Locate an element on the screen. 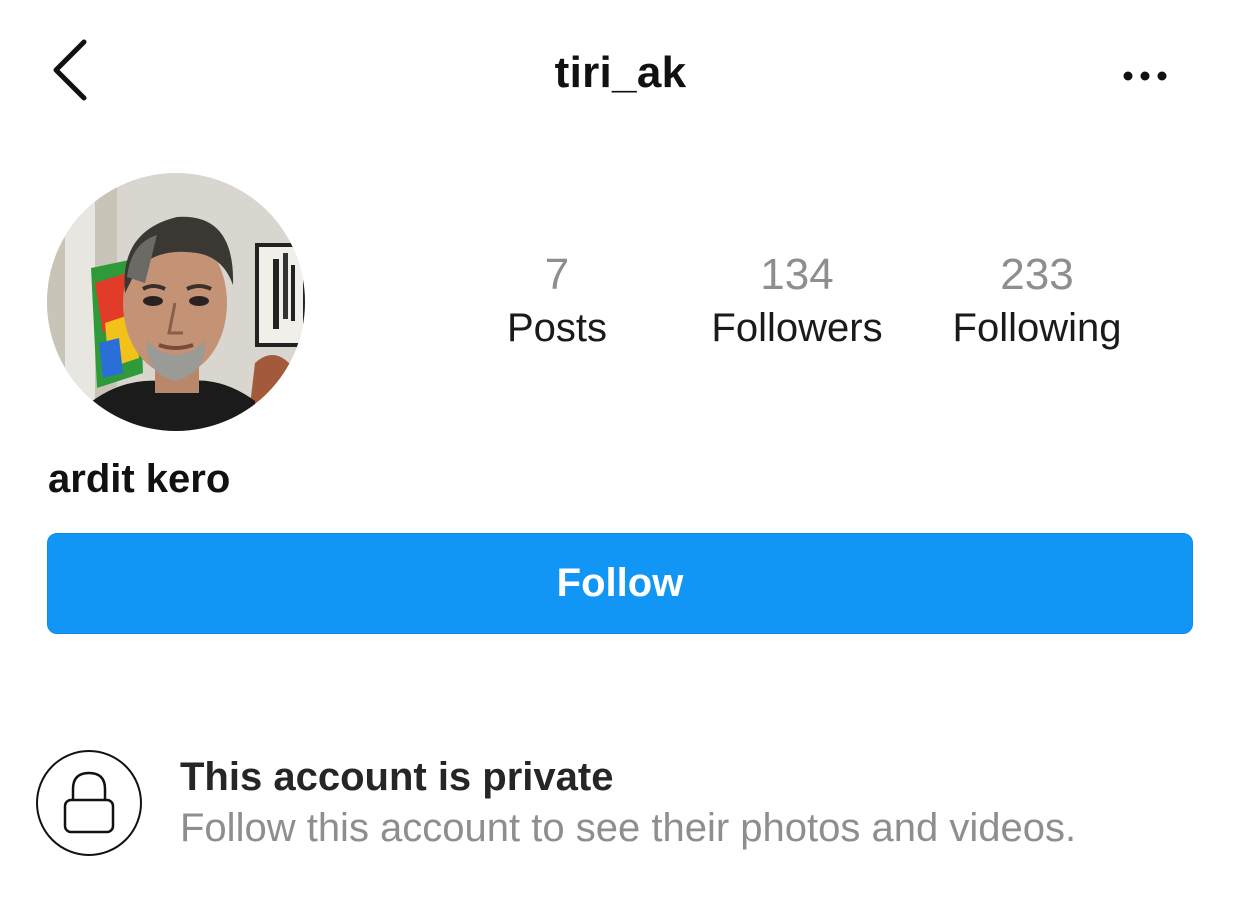 This screenshot has height=905, width=1241. posts-label: Posts is located at coordinates (557, 328).